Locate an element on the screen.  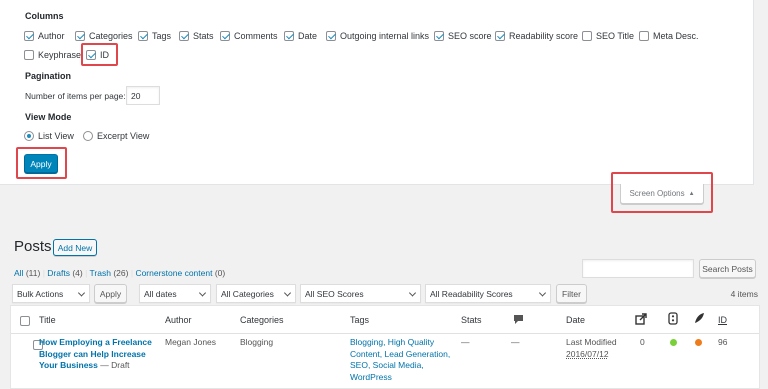
filter-trash-link: Trash is located at coordinates (100, 273).